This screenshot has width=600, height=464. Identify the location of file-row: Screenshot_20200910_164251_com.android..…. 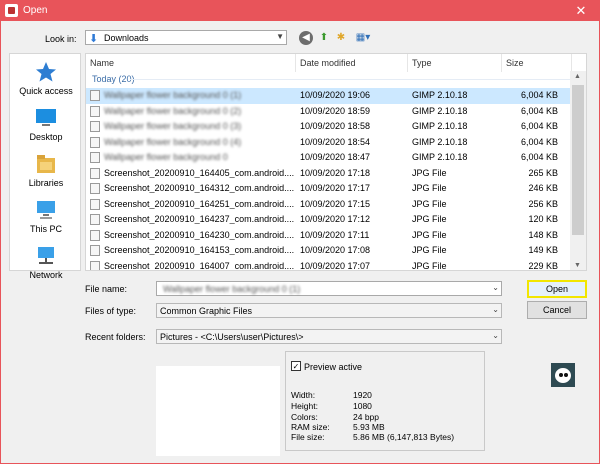
(328, 205).